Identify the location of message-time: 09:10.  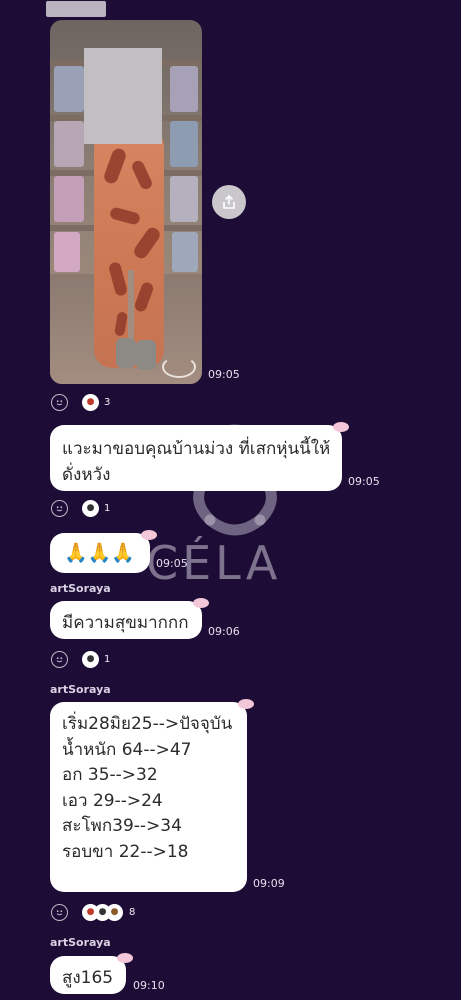
(149, 985).